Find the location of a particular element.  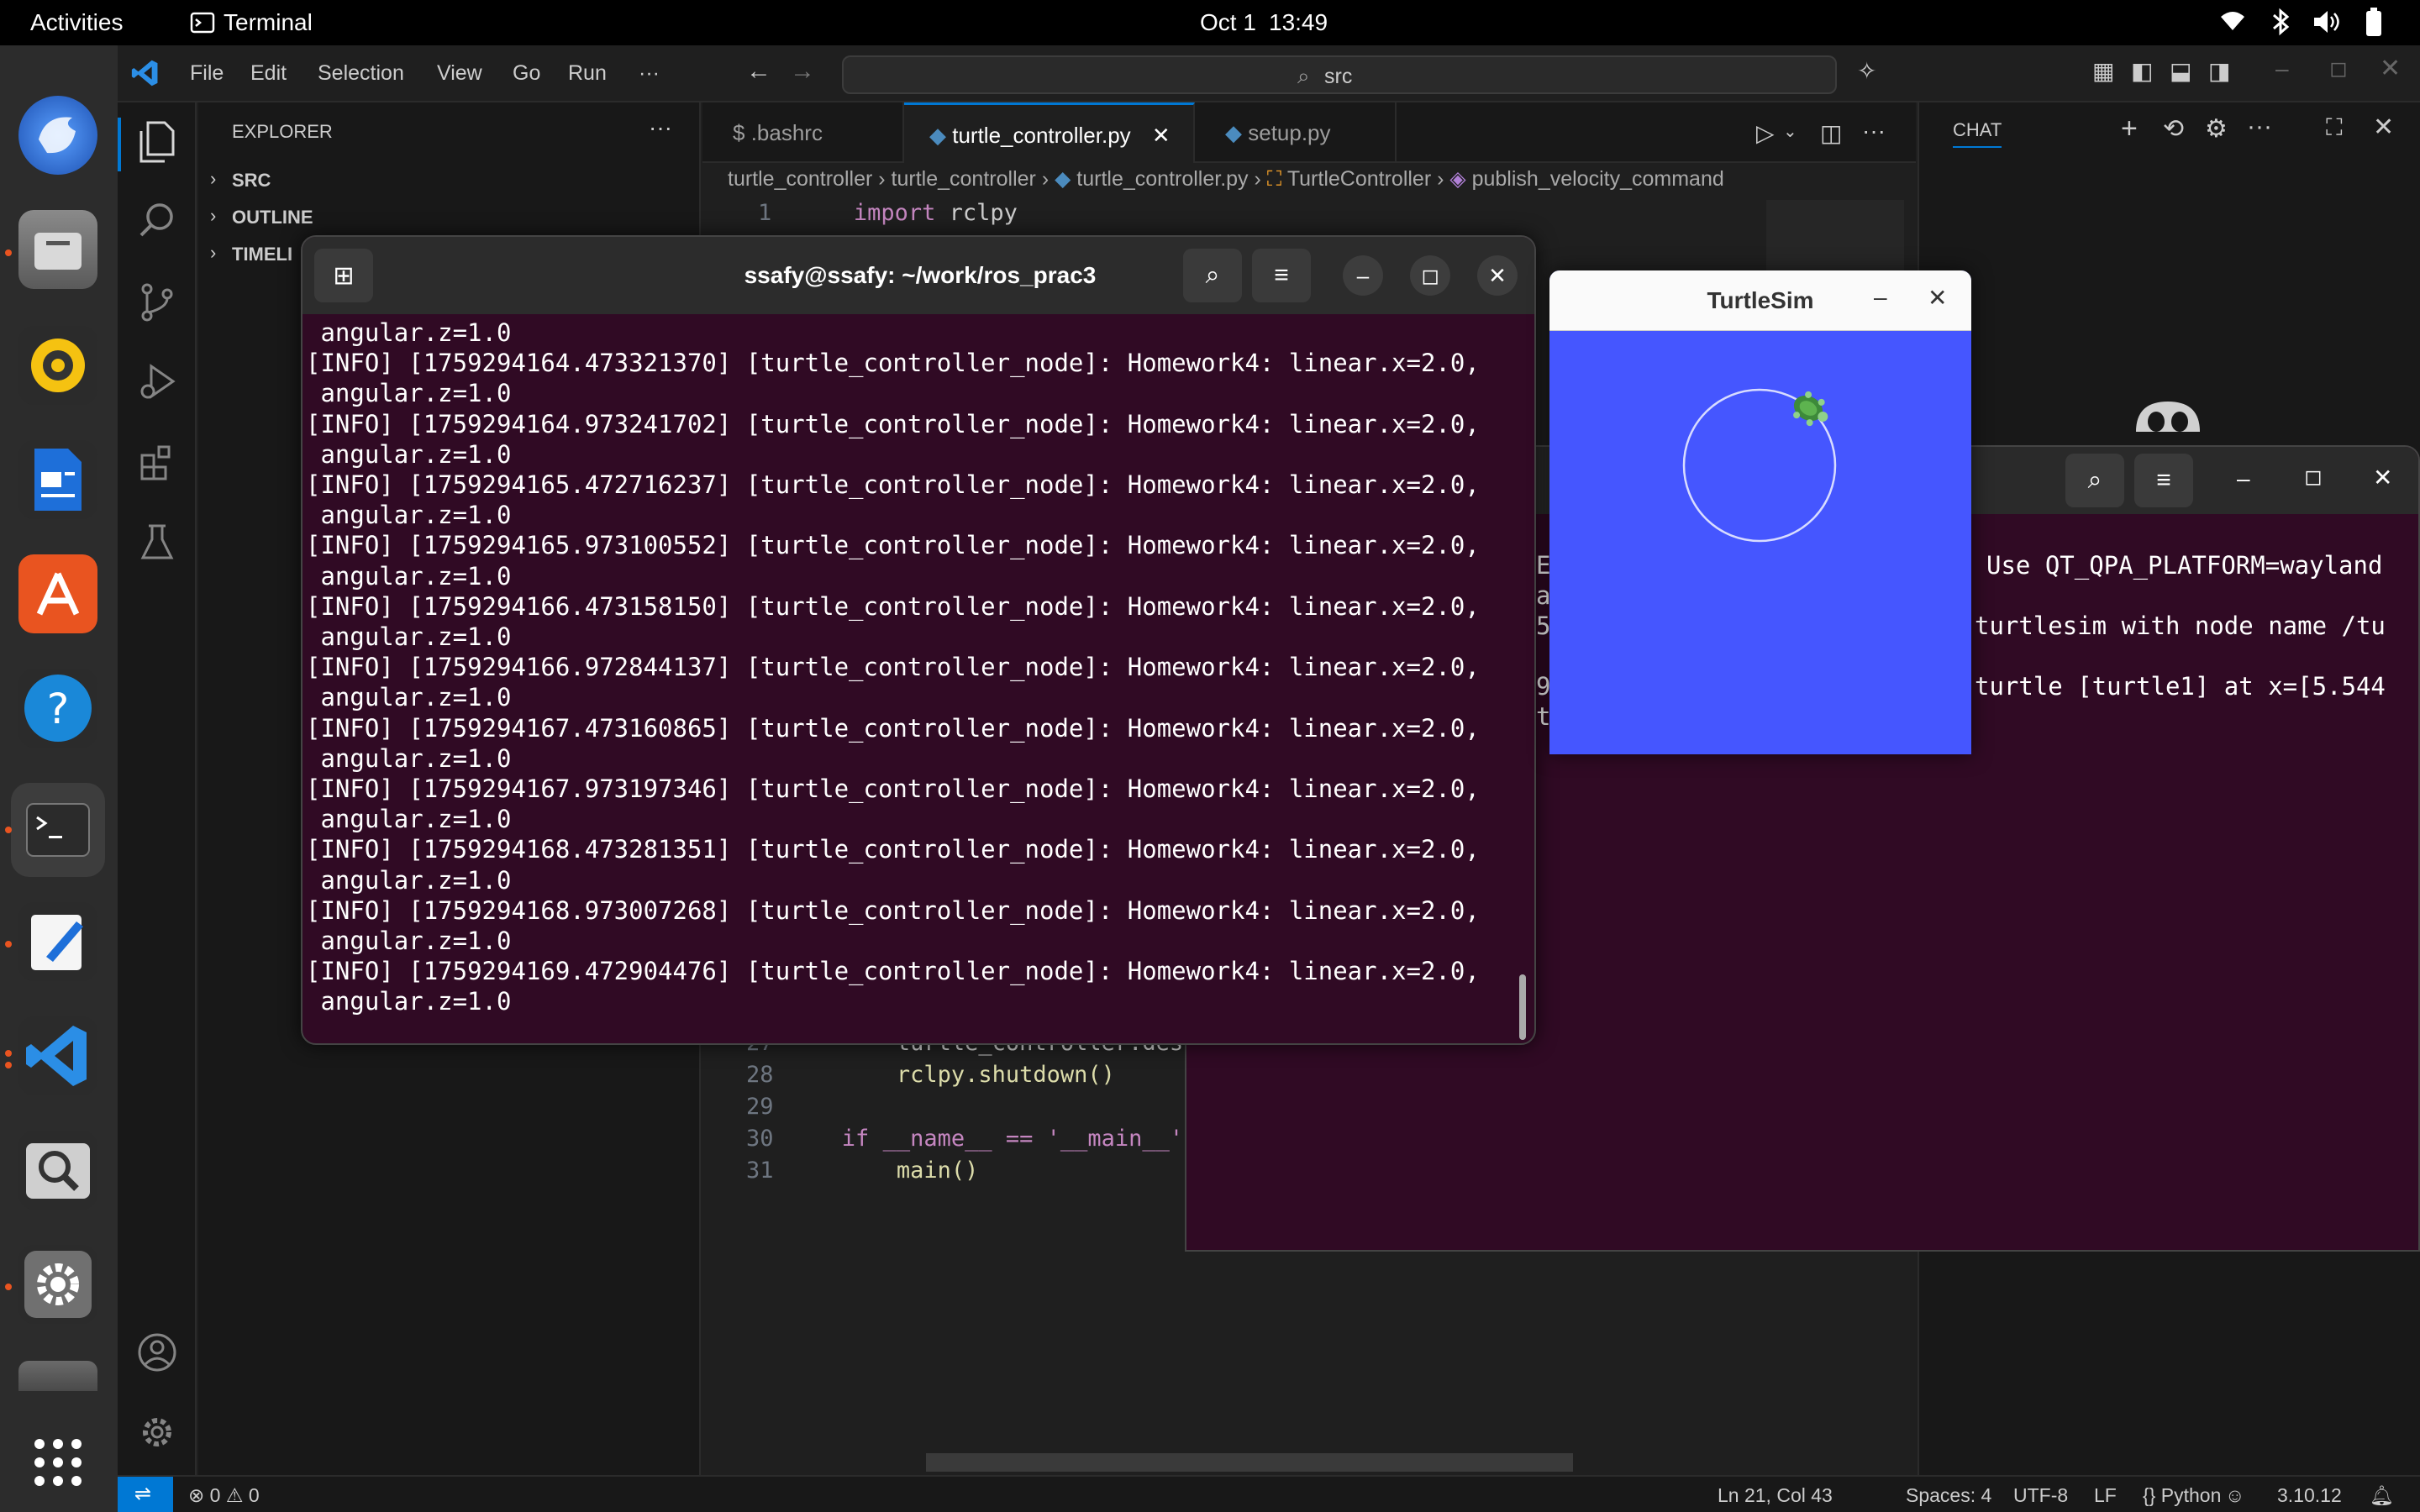

nav-back-icon: ← is located at coordinates (758, 71).